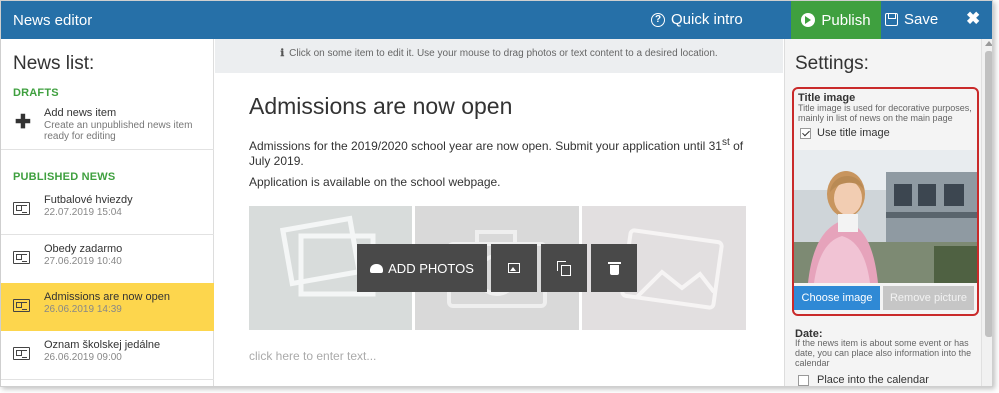 Image resolution: width=999 pixels, height=393 pixels. Describe the element at coordinates (988, 43) in the screenshot. I see `scroll-up-arrow-icon` at that location.